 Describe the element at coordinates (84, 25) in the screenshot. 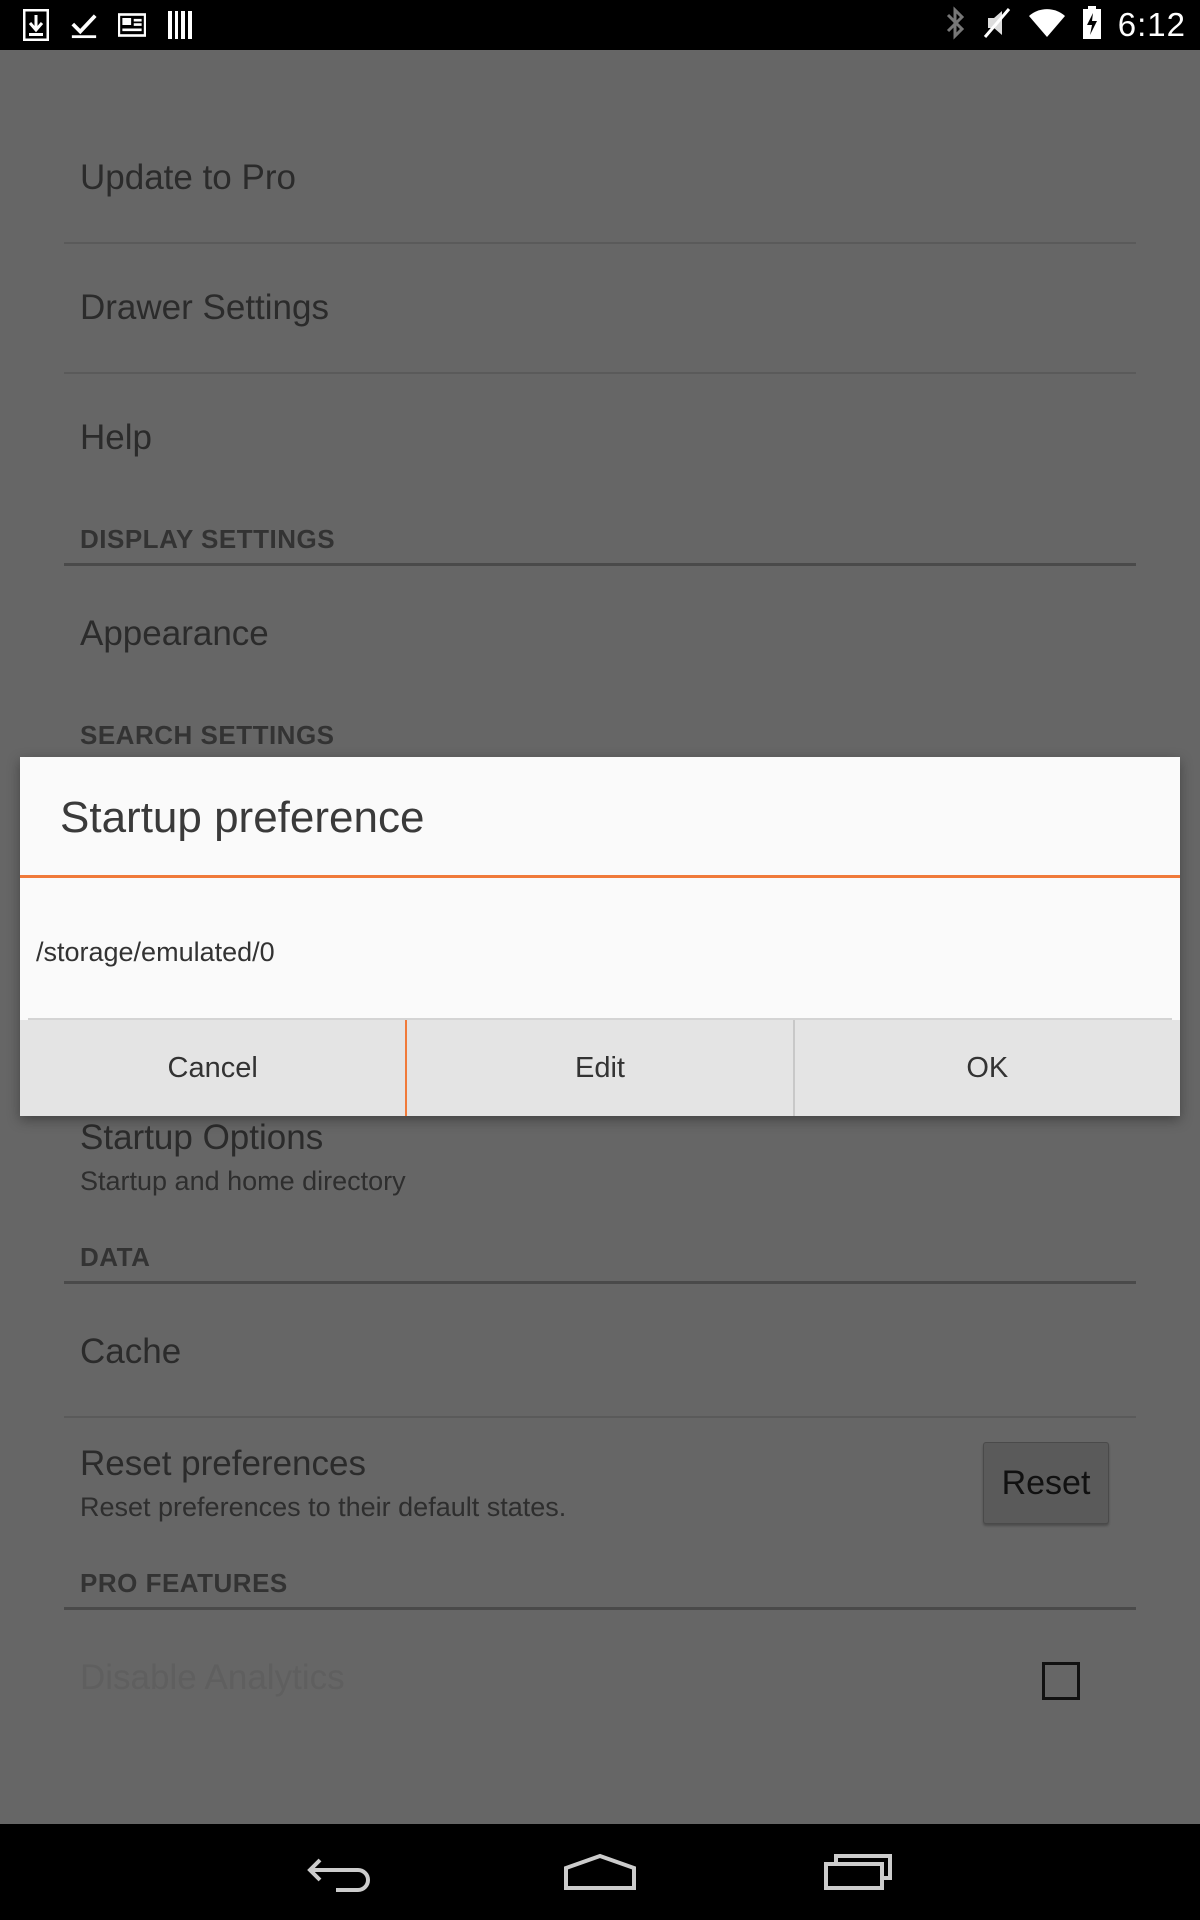

I see `checkmark-icon` at that location.